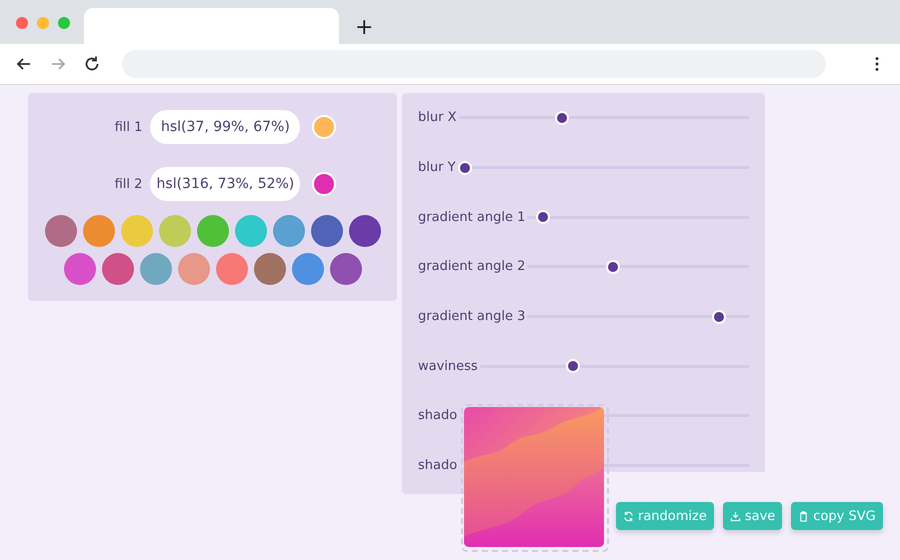 This screenshot has width=900, height=560. Describe the element at coordinates (225, 184) in the screenshot. I see `color-input: hsl(316, 73%, 52%)` at that location.